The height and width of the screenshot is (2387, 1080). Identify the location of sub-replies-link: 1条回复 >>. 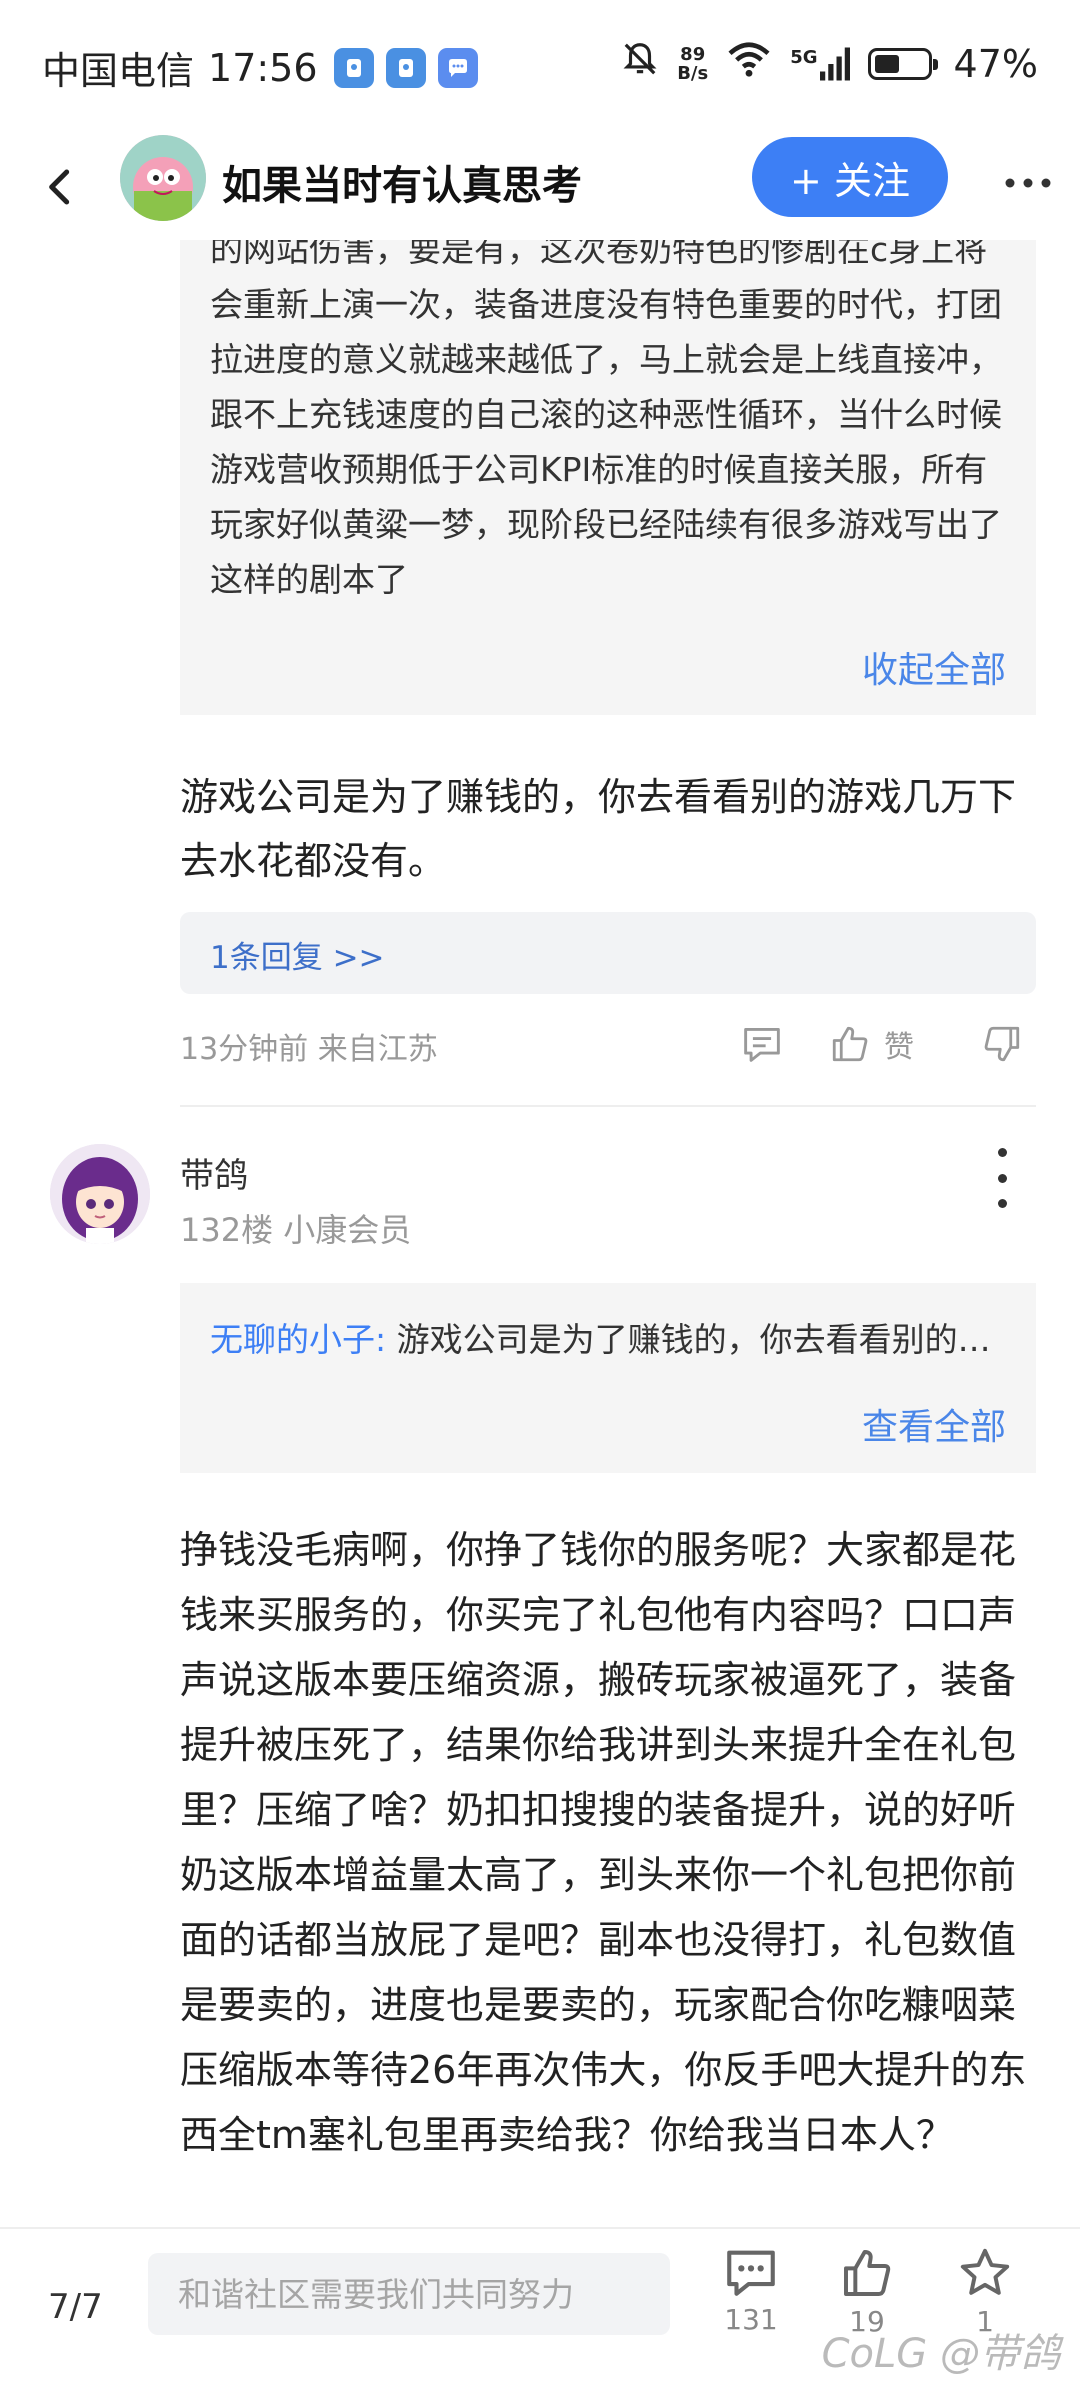
(297, 954).